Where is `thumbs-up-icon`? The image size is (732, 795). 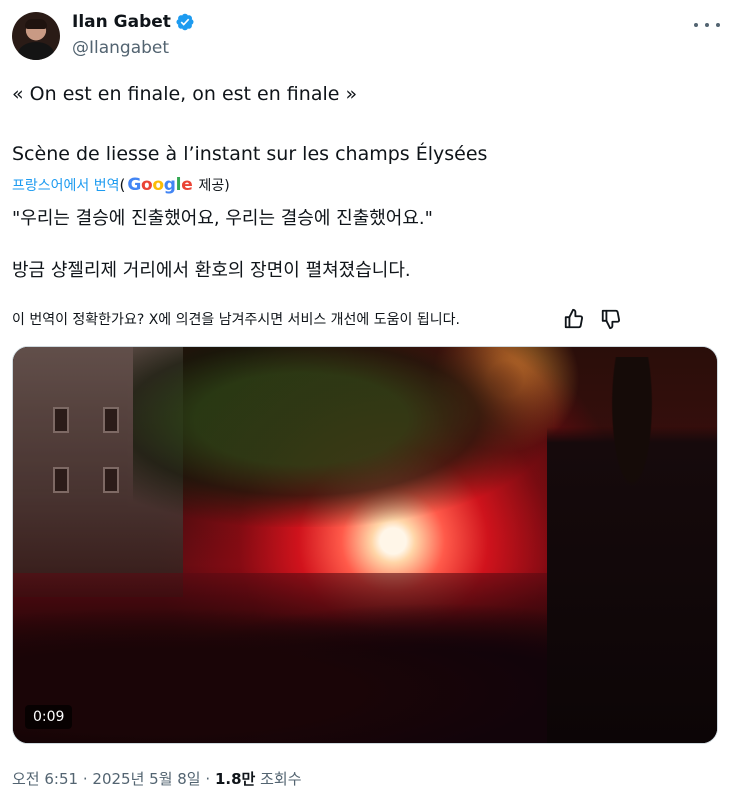 thumbs-up-icon is located at coordinates (574, 319).